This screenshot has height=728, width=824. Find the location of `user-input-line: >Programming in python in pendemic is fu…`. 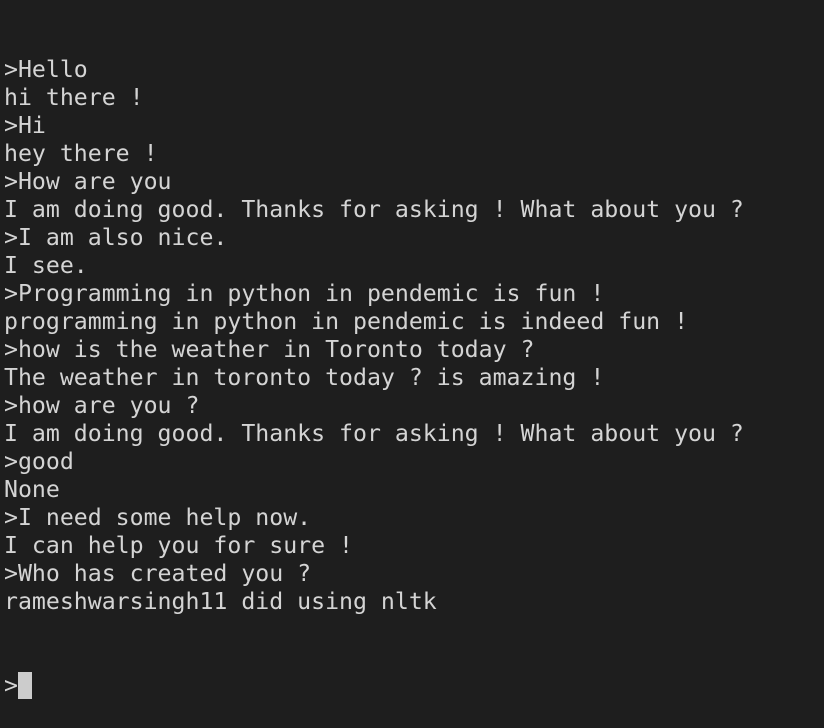

user-input-line: >Programming in python in pendemic is fu… is located at coordinates (304, 293).